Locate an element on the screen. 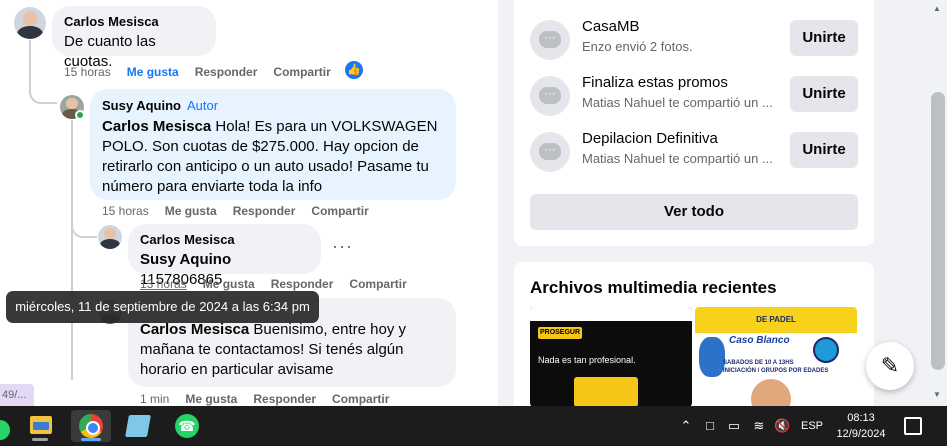  thumbnail-banner: DE PADEL is located at coordinates (776, 320).